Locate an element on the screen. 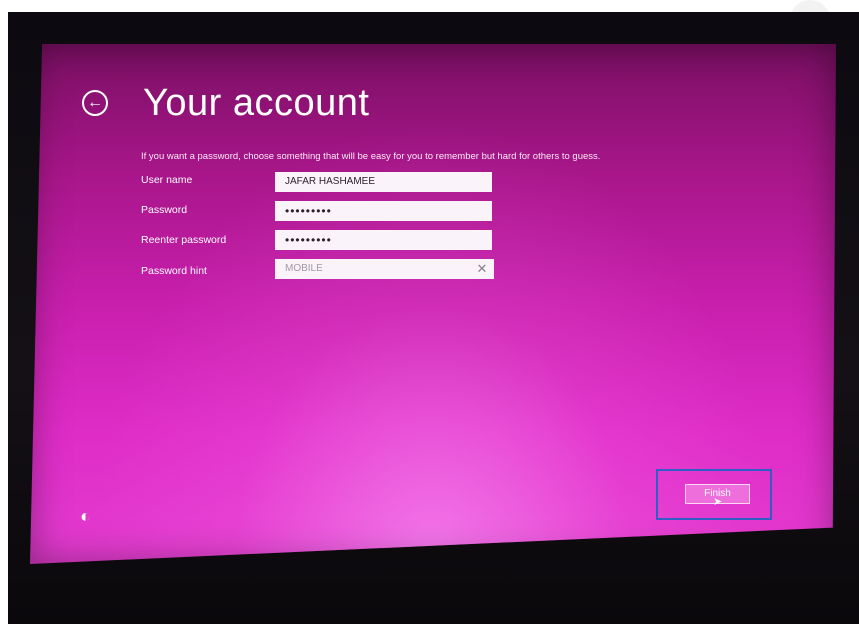 The width and height of the screenshot is (859, 624). password-label: Password is located at coordinates (164, 210).